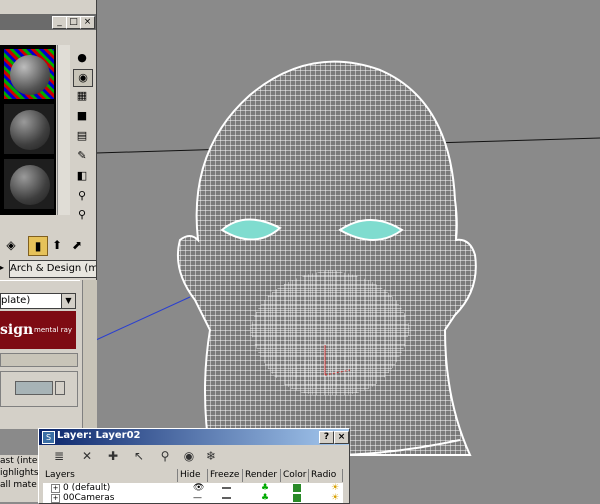 The width and height of the screenshot is (600, 504). I want to click on color-swatch, so click(34, 388).